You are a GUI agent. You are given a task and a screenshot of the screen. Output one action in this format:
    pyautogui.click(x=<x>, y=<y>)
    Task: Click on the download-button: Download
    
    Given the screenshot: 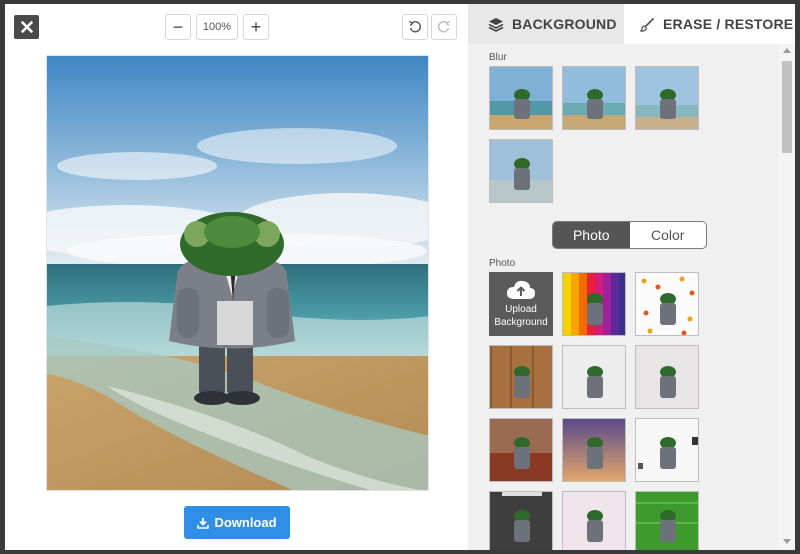 What is the action you would take?
    pyautogui.click(x=237, y=522)
    